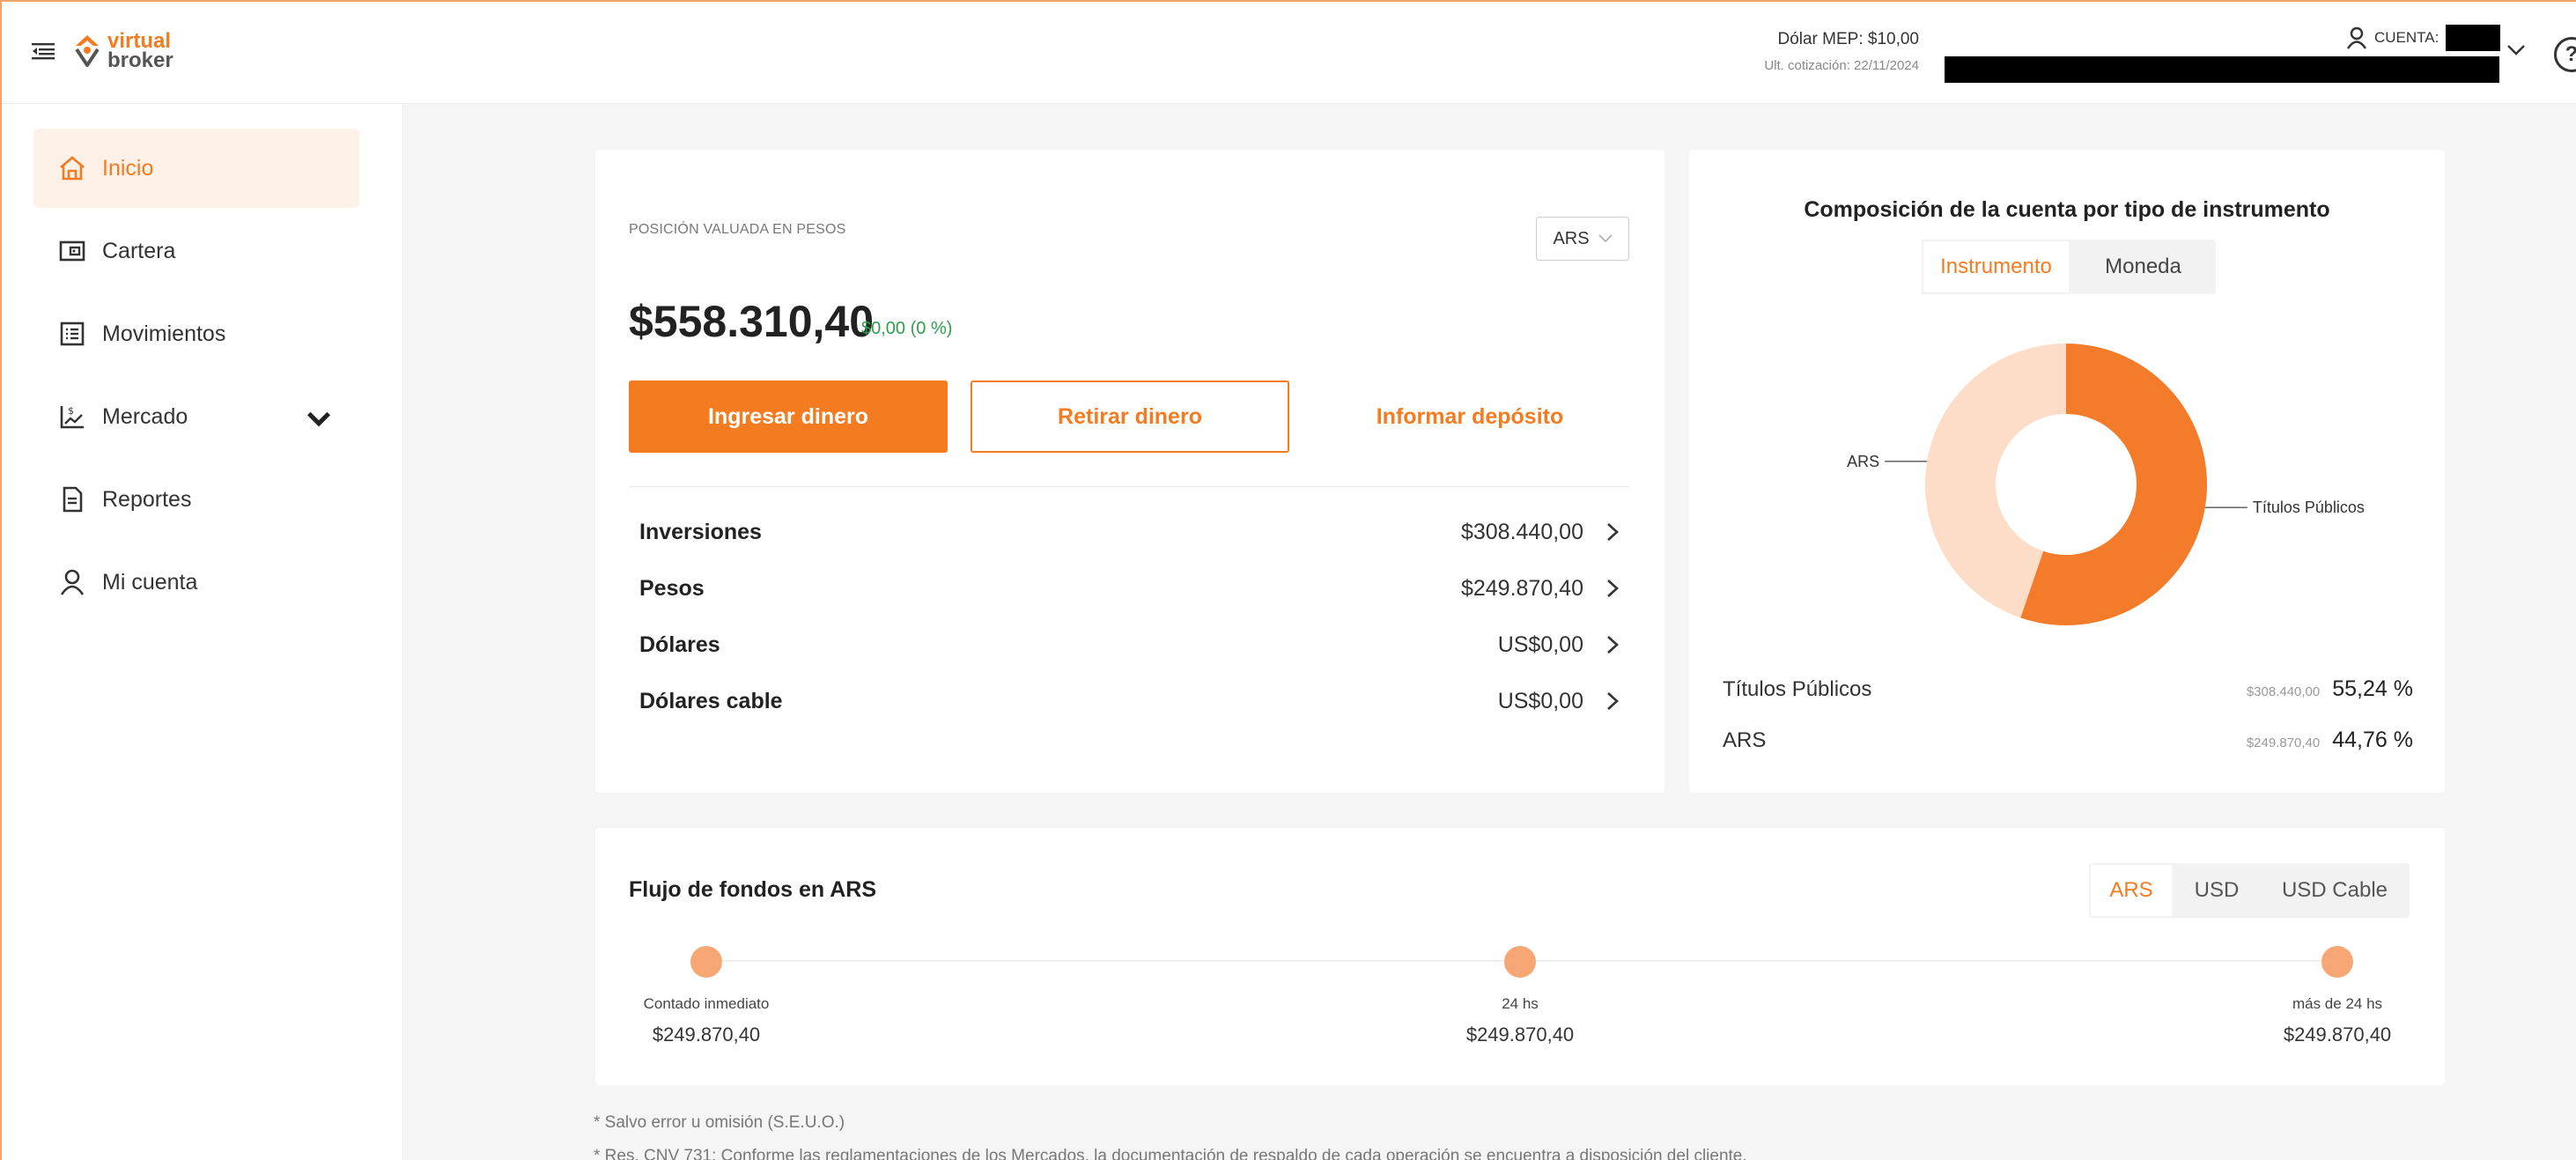 The width and height of the screenshot is (2576, 1160). Describe the element at coordinates (2309, 507) in the screenshot. I see `donut-label-0: Títulos Públicos` at that location.